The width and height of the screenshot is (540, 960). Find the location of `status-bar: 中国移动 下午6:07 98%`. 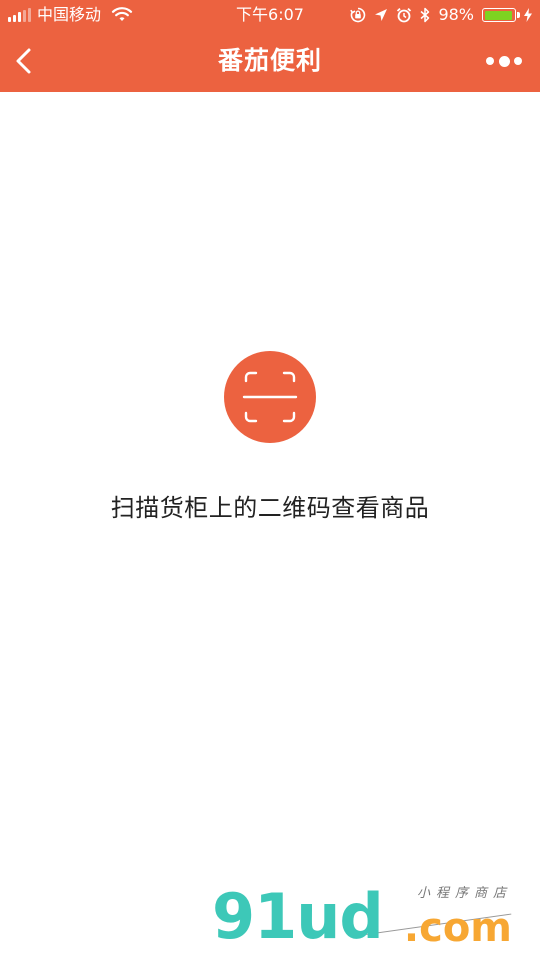

status-bar: 中国移动 下午6:07 98% is located at coordinates (270, 15).